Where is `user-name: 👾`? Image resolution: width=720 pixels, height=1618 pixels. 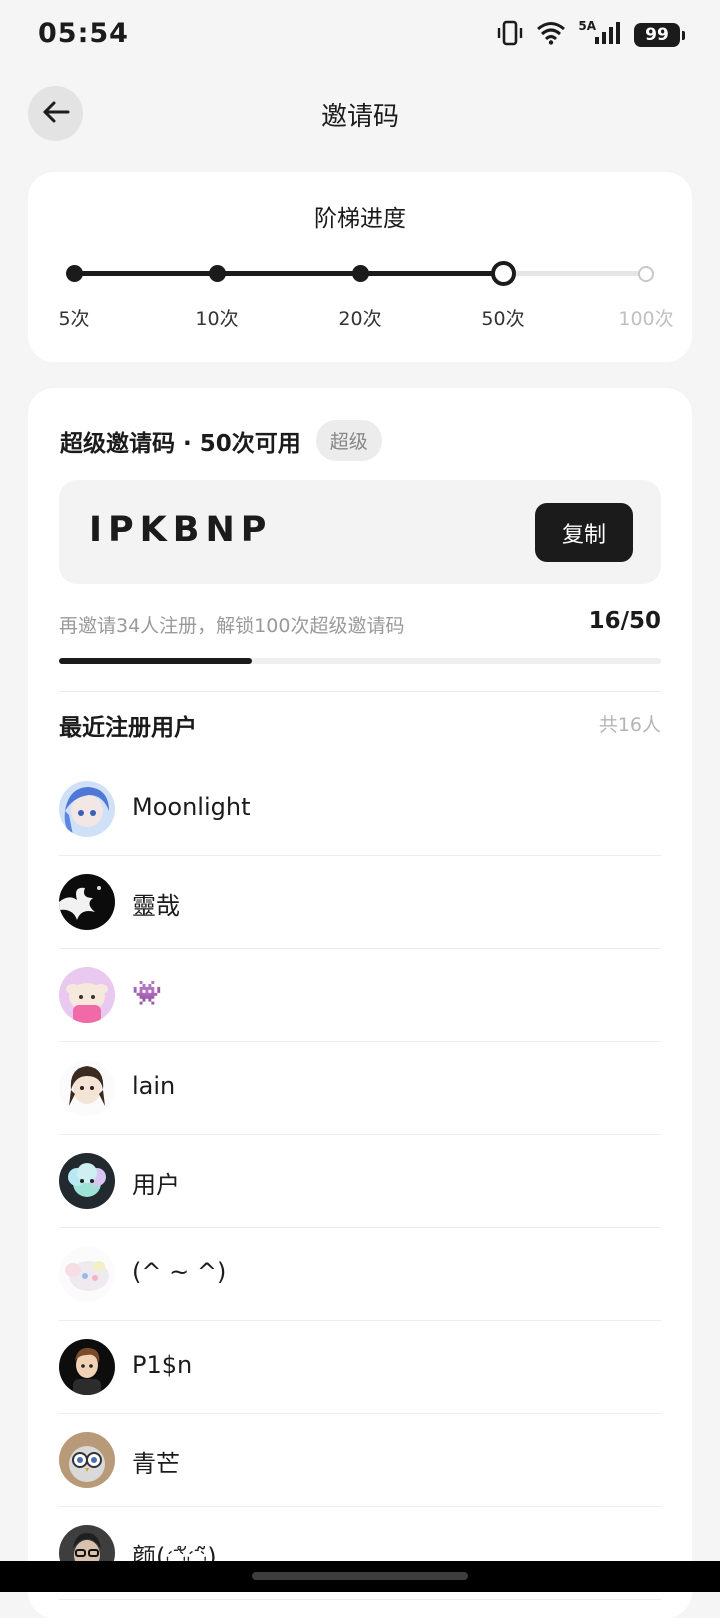
user-name: 👾 is located at coordinates (147, 993).